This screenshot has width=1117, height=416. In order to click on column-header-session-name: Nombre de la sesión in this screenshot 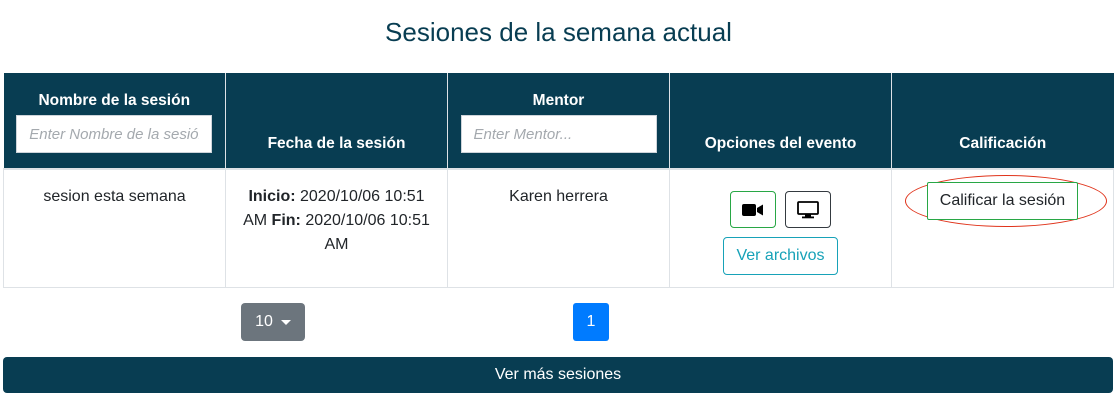, I will do `click(114, 121)`.